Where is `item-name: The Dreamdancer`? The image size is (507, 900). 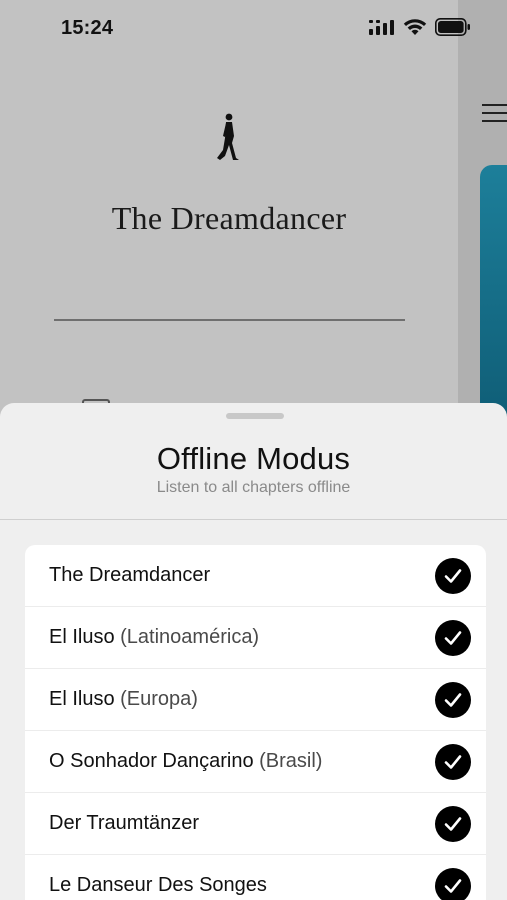
item-name: The Dreamdancer is located at coordinates (130, 575).